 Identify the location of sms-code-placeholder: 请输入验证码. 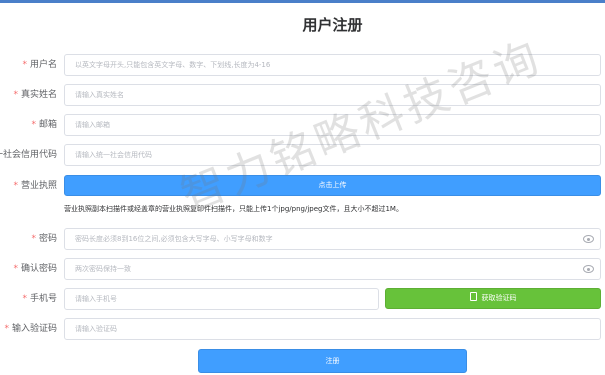
(96, 329).